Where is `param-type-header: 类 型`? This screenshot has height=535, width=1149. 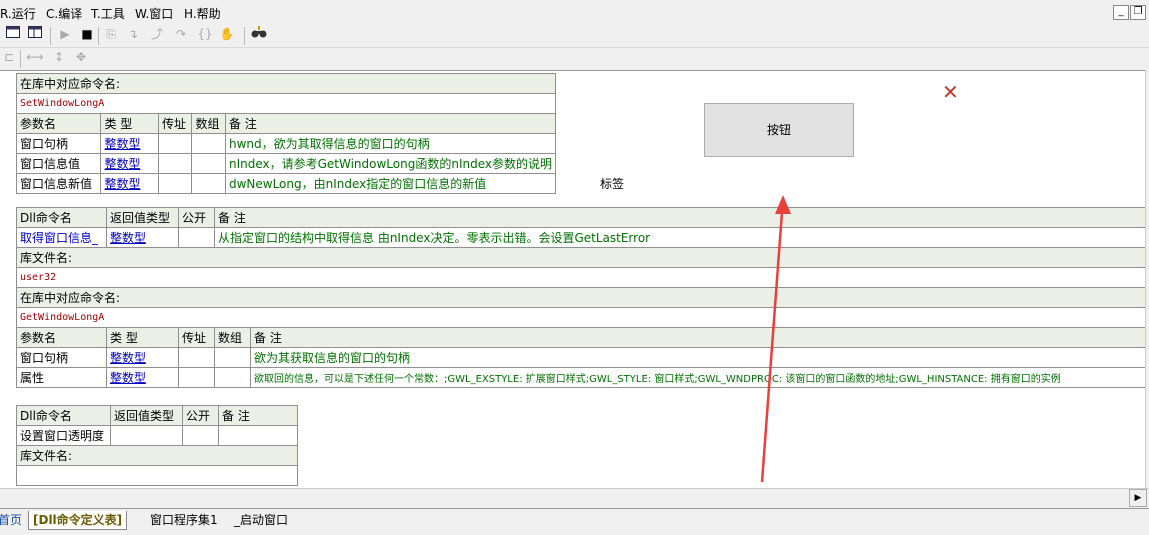
param-type-header: 类 型 is located at coordinates (142, 337).